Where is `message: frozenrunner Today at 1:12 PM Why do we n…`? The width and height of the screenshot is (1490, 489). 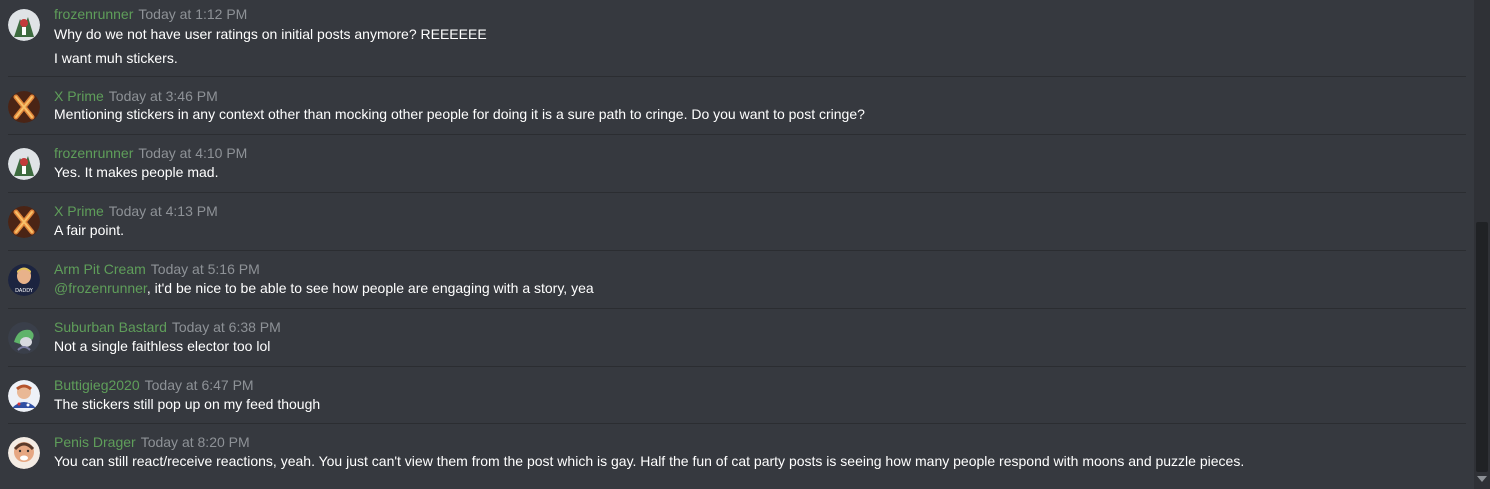 message: frozenrunner Today at 1:12 PM Why do we n… is located at coordinates (737, 38).